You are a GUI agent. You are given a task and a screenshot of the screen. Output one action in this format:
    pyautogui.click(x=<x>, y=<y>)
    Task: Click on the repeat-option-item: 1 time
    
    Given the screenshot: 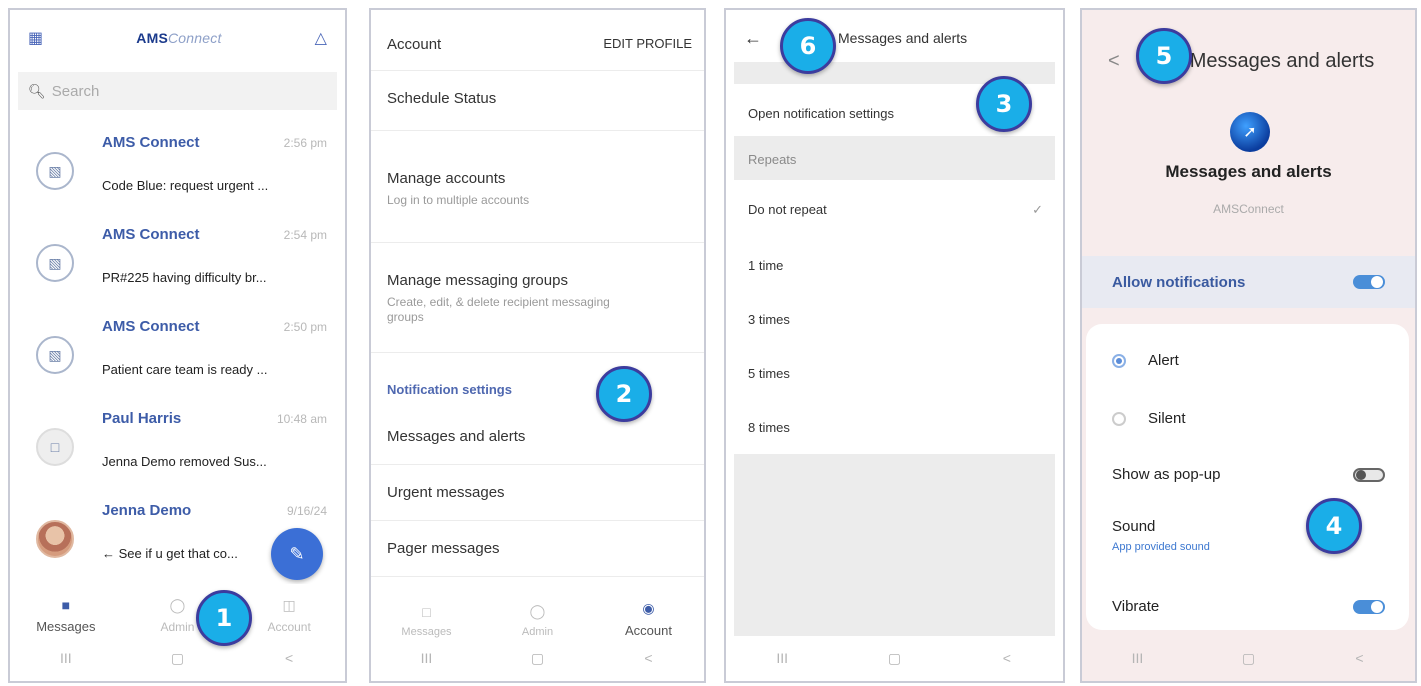 What is the action you would take?
    pyautogui.click(x=898, y=265)
    